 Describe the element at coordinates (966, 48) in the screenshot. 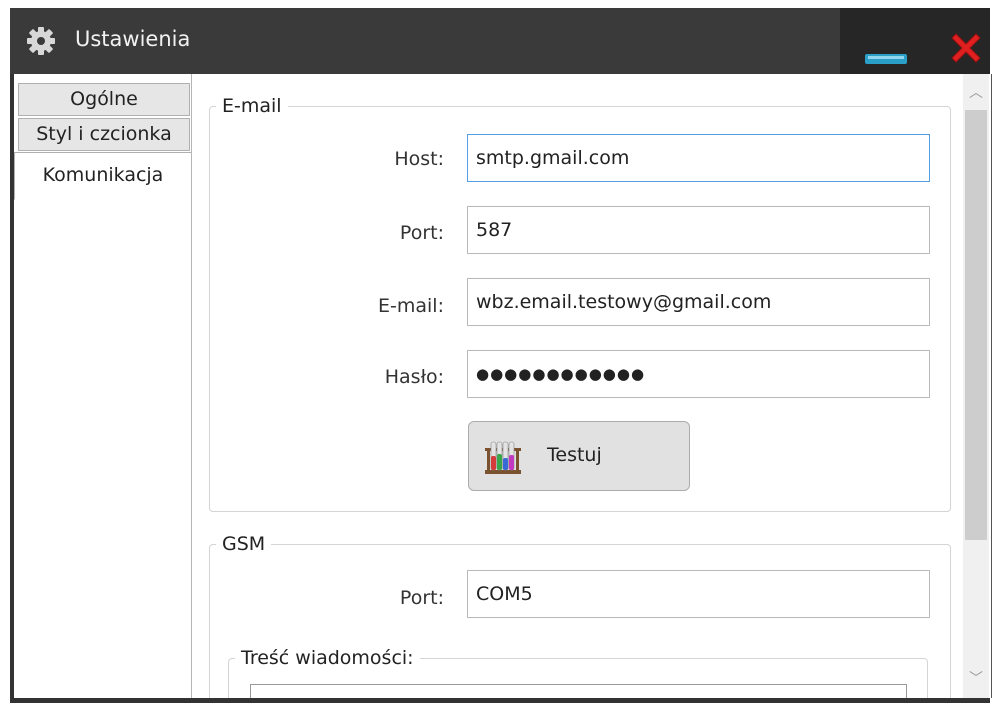

I see `close-icon` at that location.